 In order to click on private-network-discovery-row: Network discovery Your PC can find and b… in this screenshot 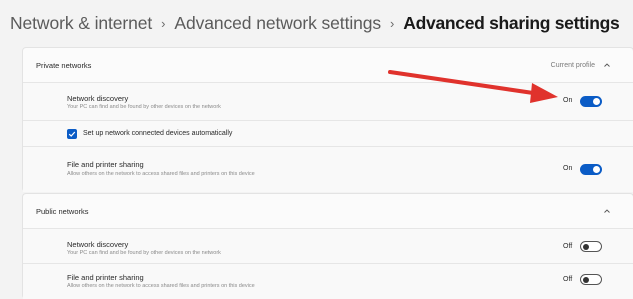, I will do `click(328, 101)`.